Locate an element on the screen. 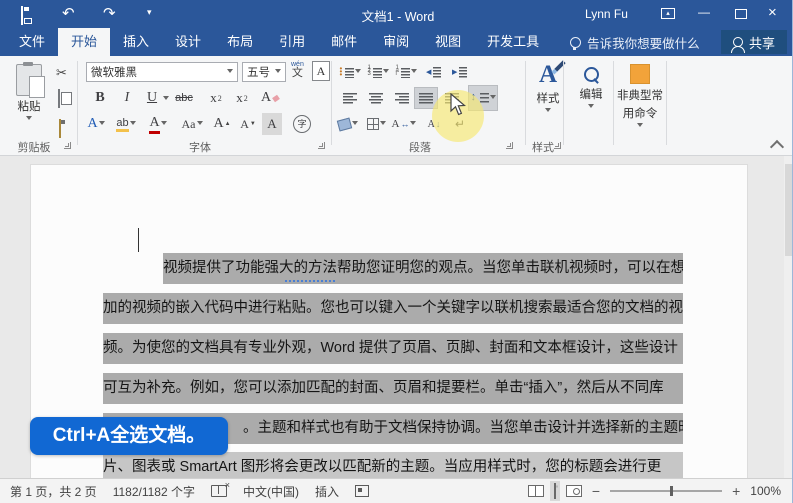 The height and width of the screenshot is (503, 793). custom-commands-button: 非典型常 用命令 is located at coordinates (640, 96).